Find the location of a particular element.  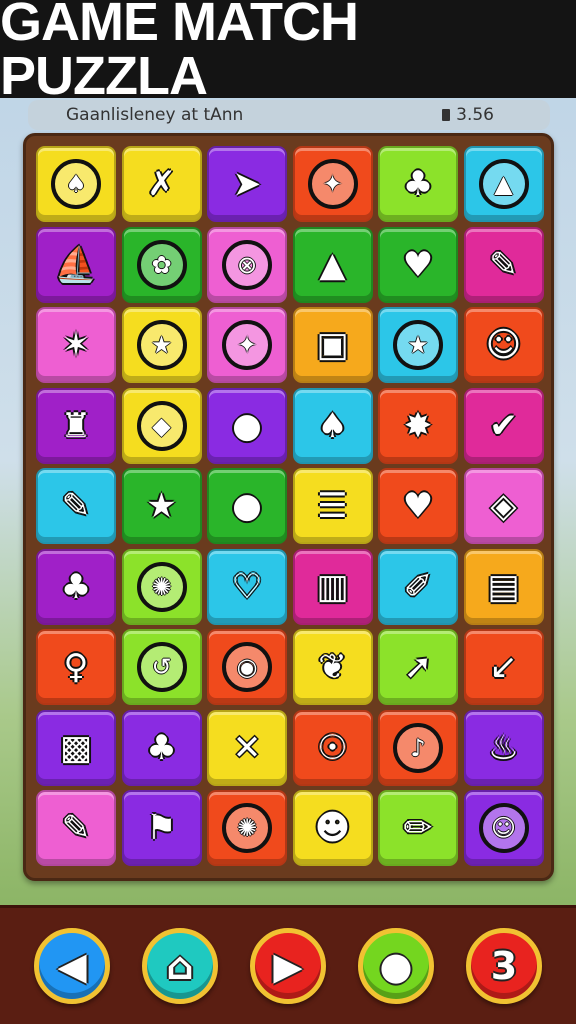

tile-2-0: ✶ is located at coordinates (76, 345).